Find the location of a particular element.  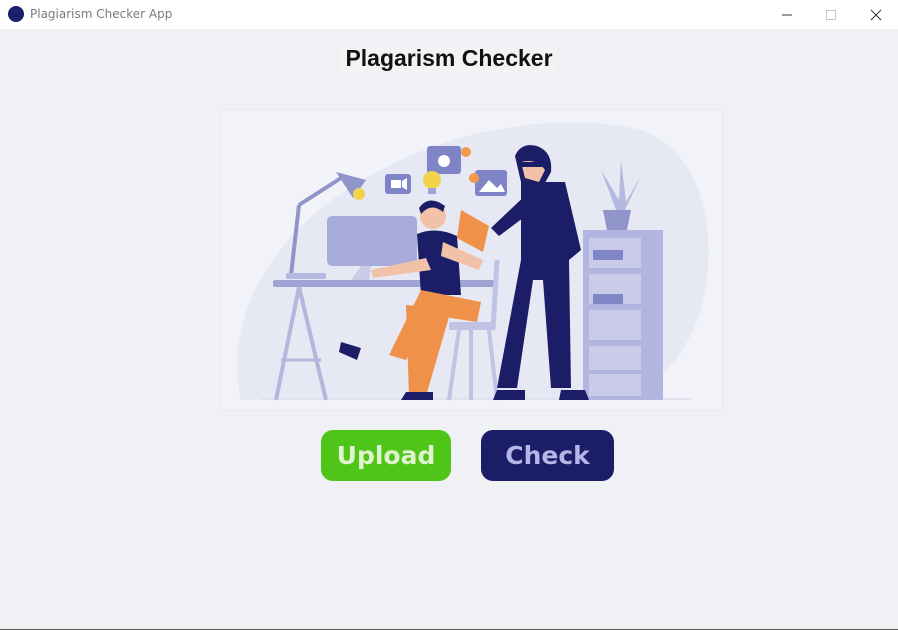

maximize-icon is located at coordinates (831, 14).